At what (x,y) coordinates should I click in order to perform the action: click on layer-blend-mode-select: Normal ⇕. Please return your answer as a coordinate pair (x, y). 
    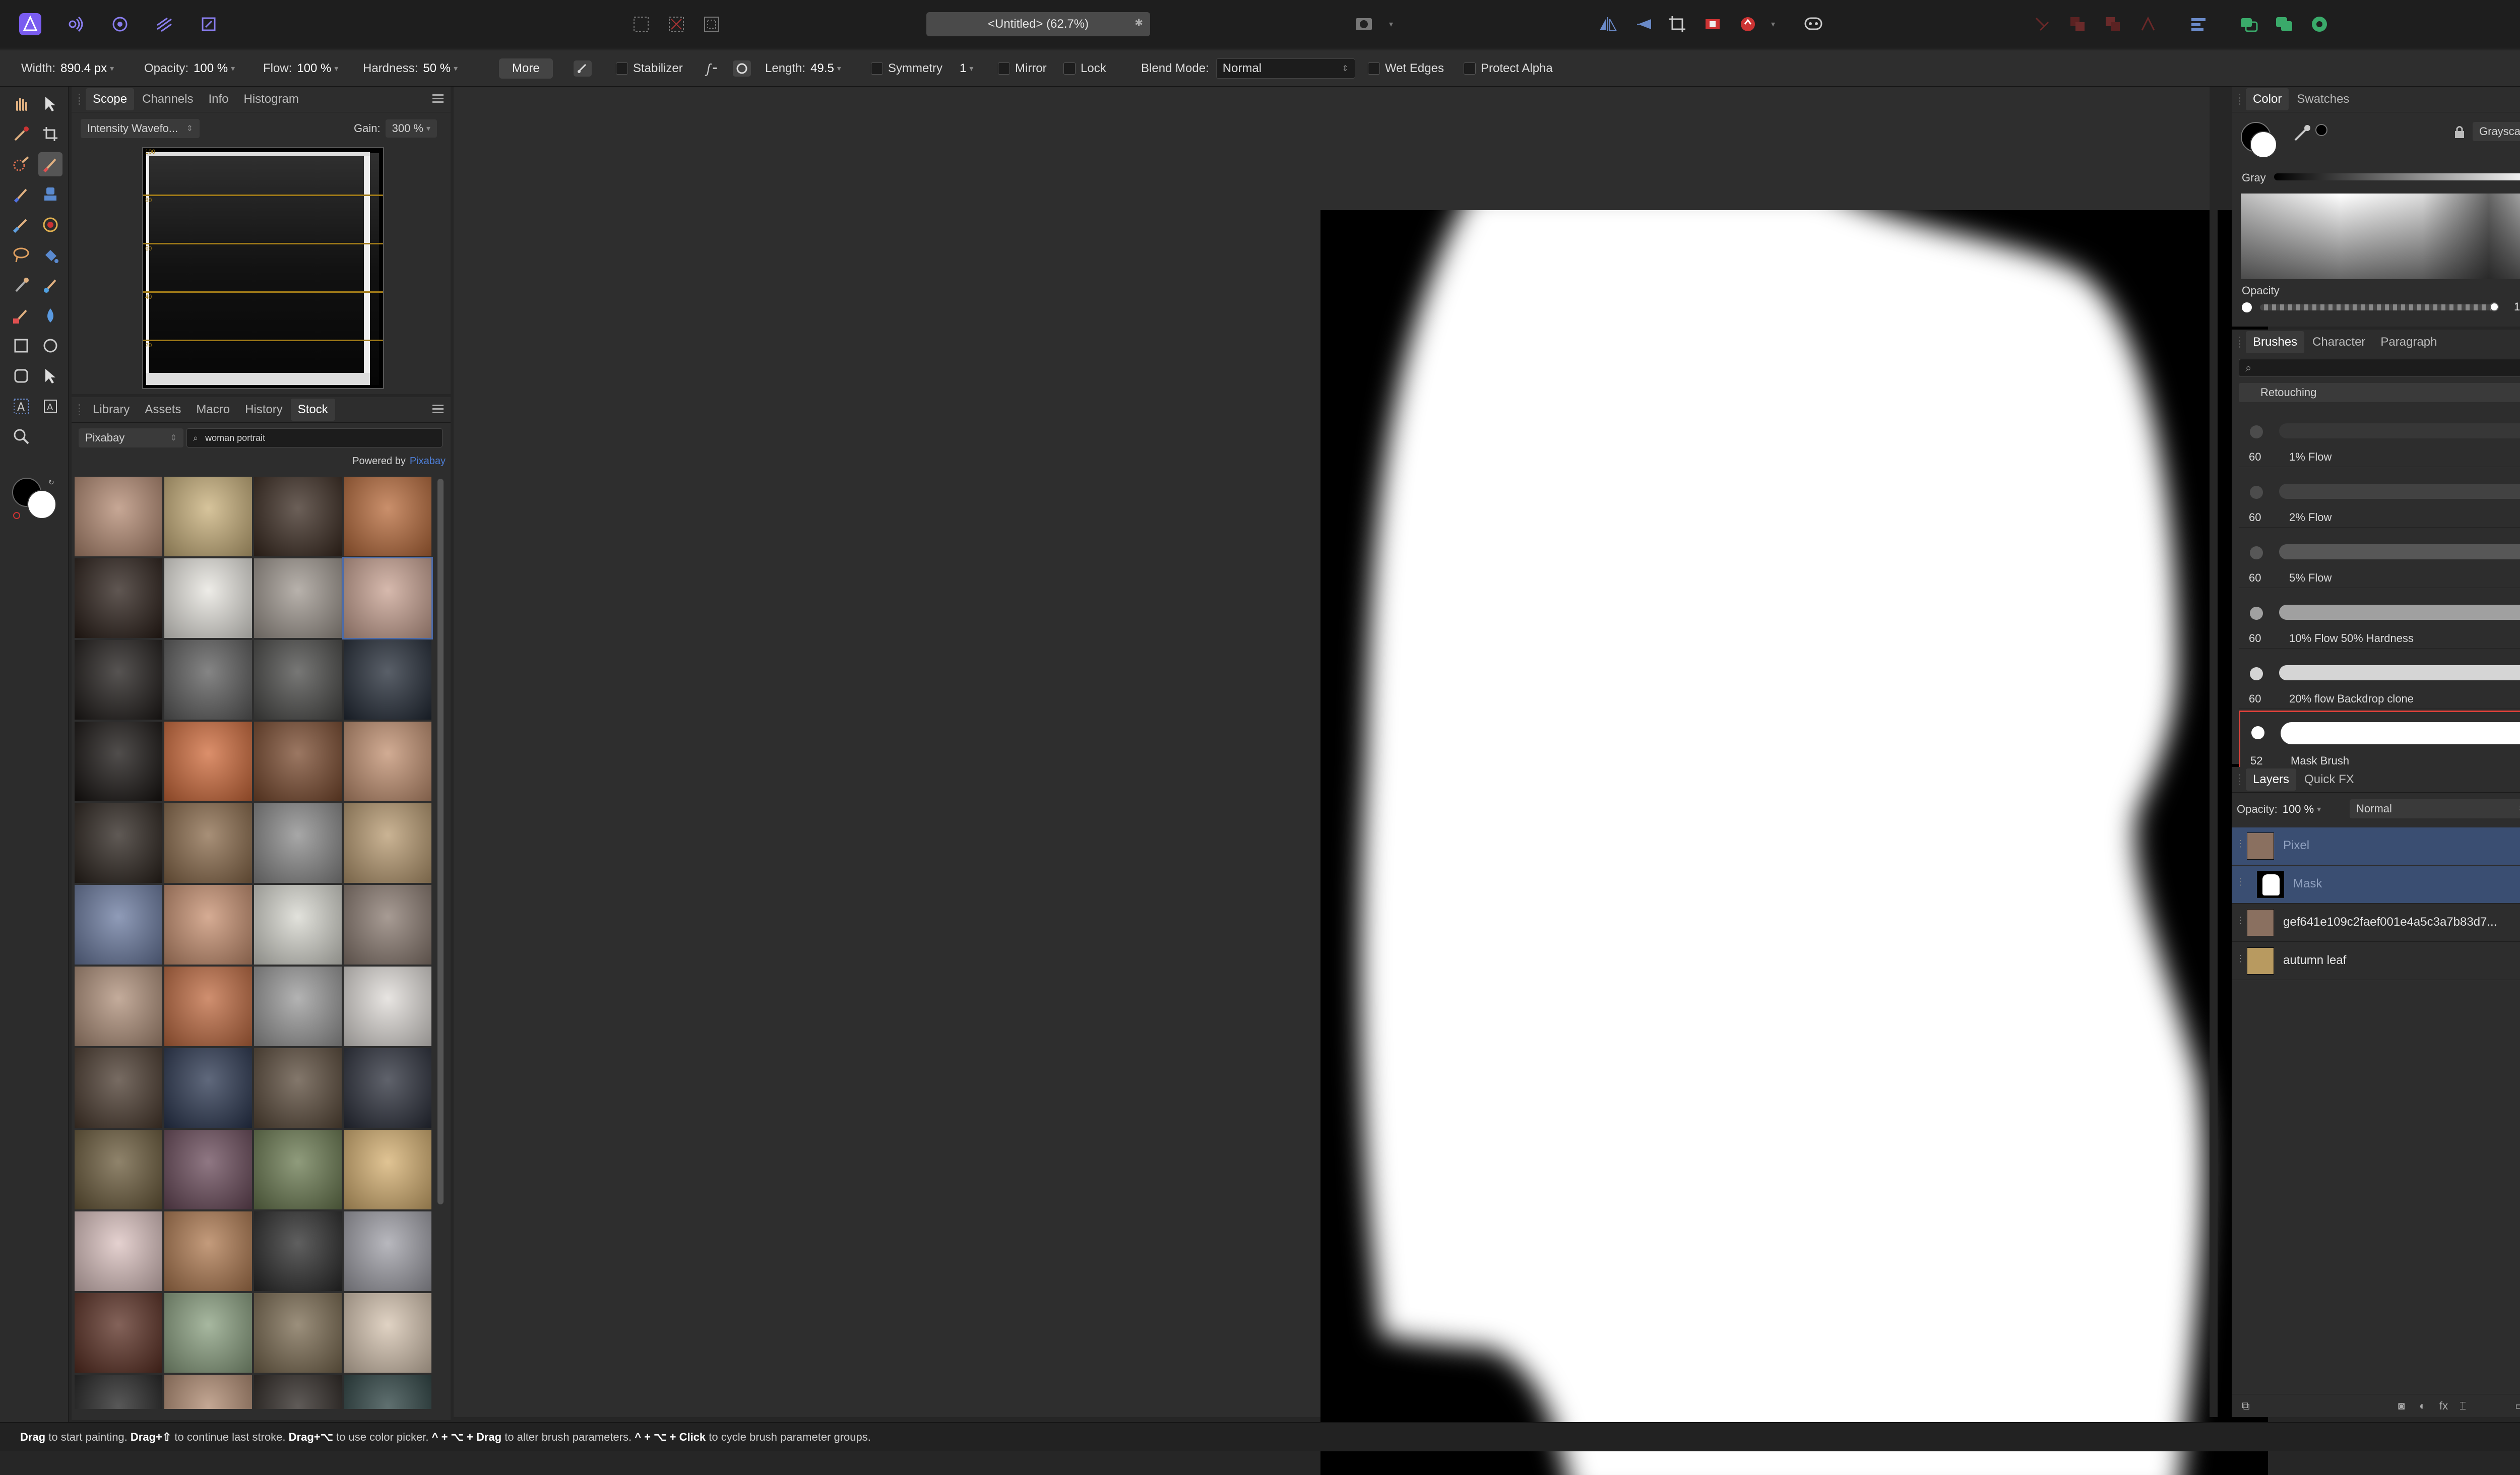
    Looking at the image, I should click on (2435, 809).